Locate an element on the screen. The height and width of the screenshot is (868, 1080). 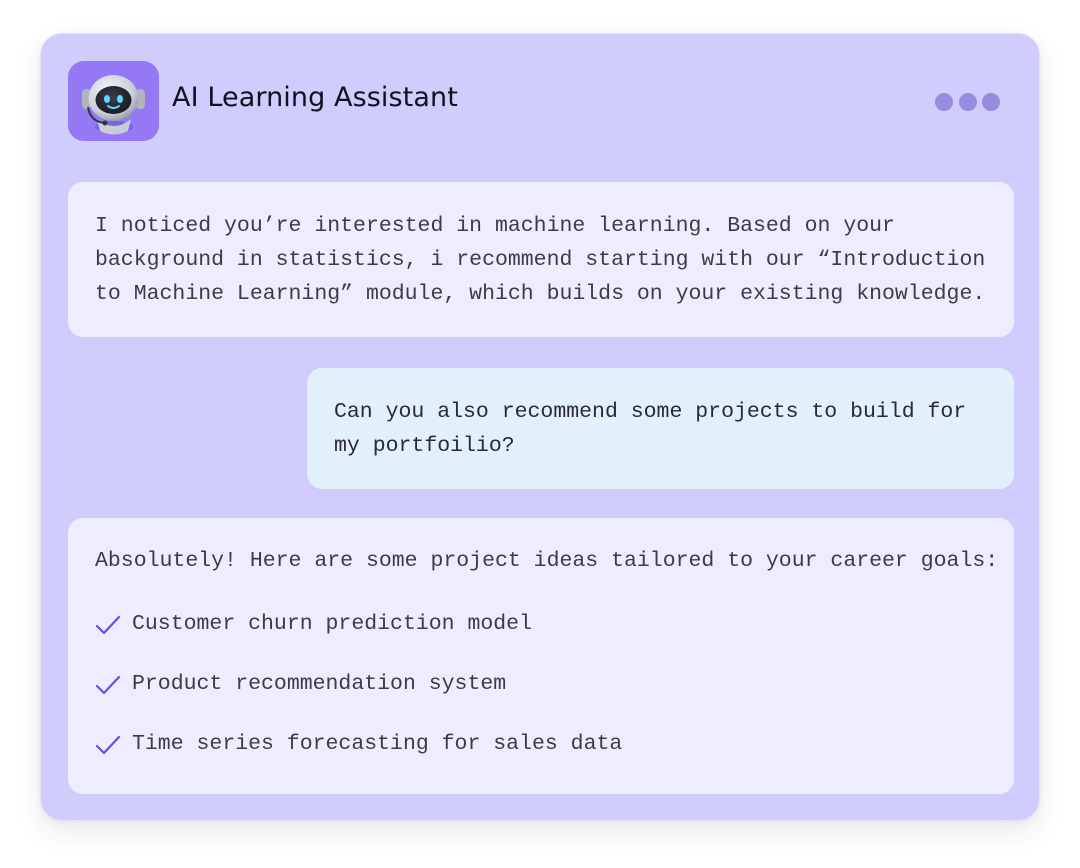
project-item-label: Product recommendation system is located at coordinates (319, 684).